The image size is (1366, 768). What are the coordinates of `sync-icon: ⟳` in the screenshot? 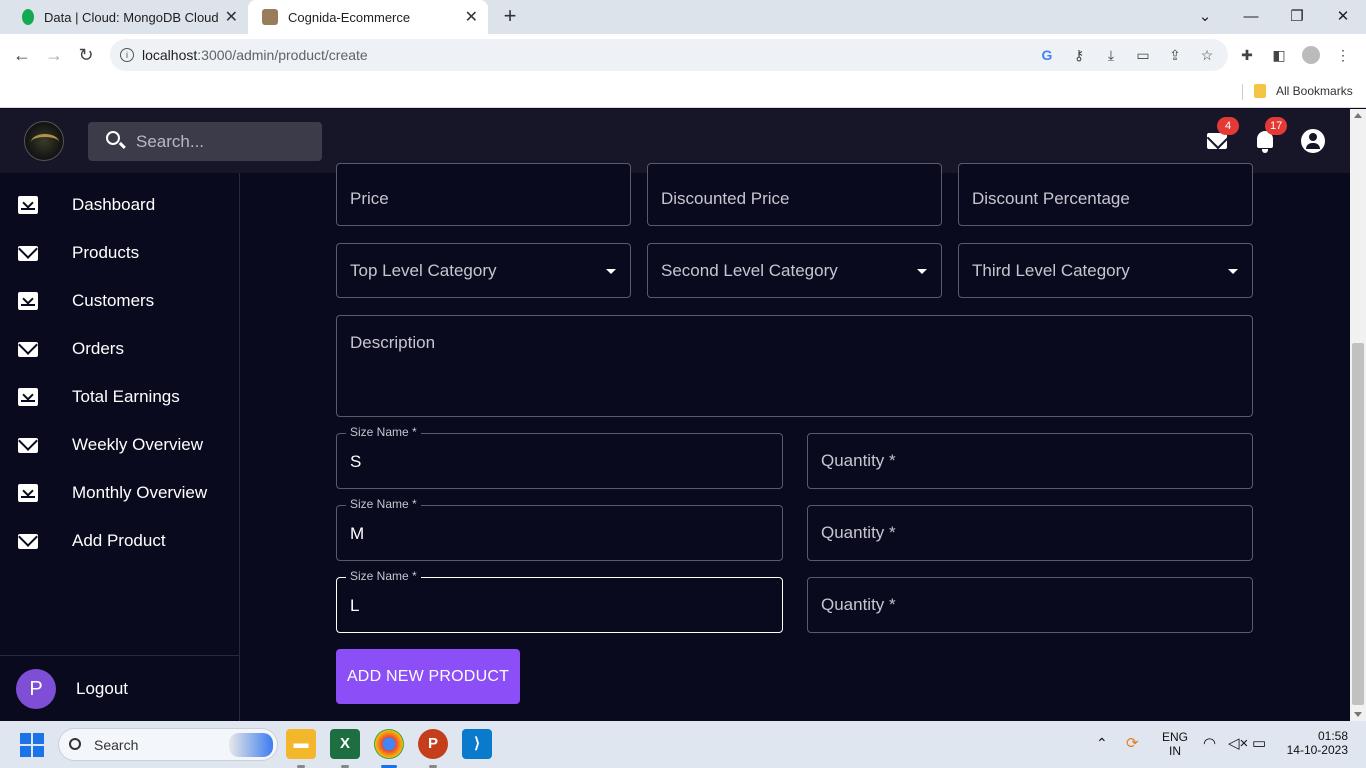 It's located at (1132, 743).